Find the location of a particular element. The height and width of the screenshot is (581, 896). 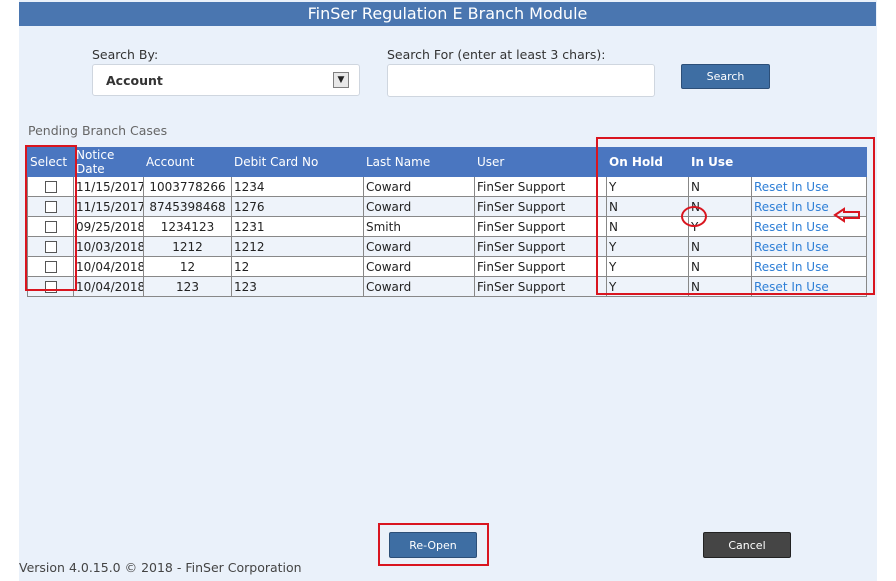

account-cell: 1003778266 is located at coordinates (187, 186).